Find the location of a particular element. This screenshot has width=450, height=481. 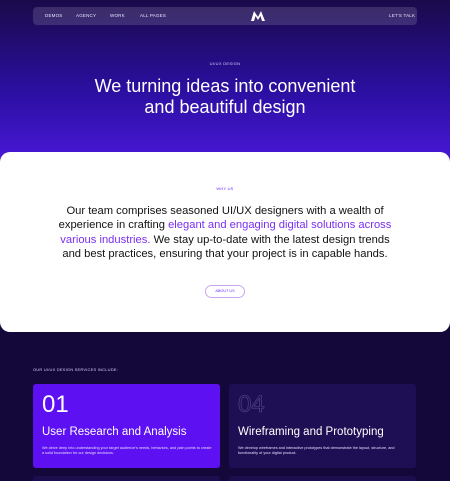

about-tag: WHY US is located at coordinates (225, 188).